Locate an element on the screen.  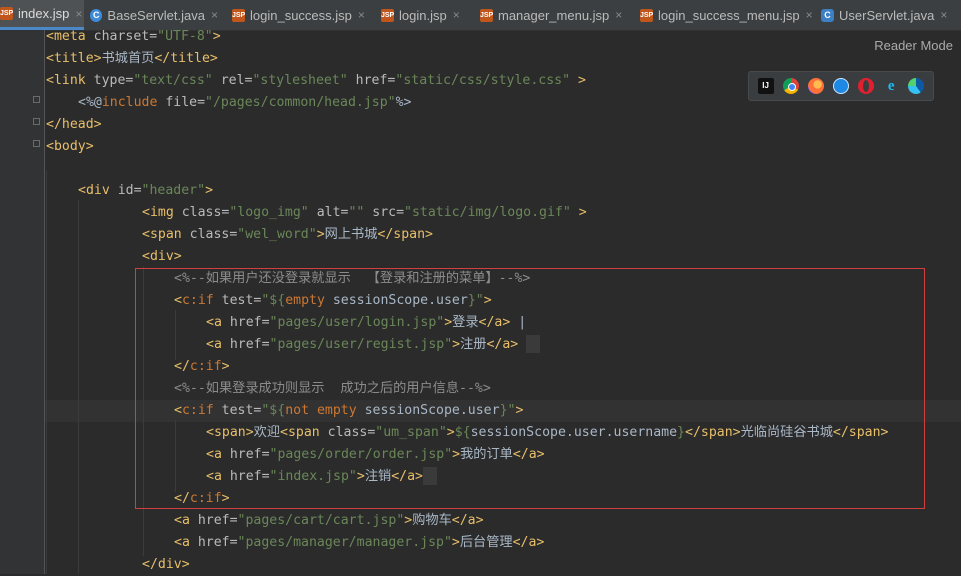
servlet-class-icon: C is located at coordinates (827, 15).